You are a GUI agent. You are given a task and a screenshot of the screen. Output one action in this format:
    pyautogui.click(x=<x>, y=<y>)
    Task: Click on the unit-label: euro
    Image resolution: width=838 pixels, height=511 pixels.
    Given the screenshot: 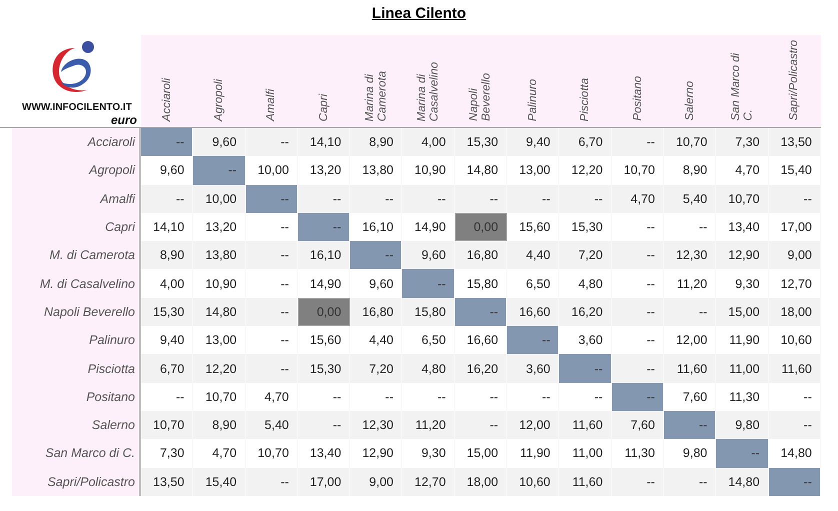 What is the action you would take?
    pyautogui.click(x=123, y=120)
    